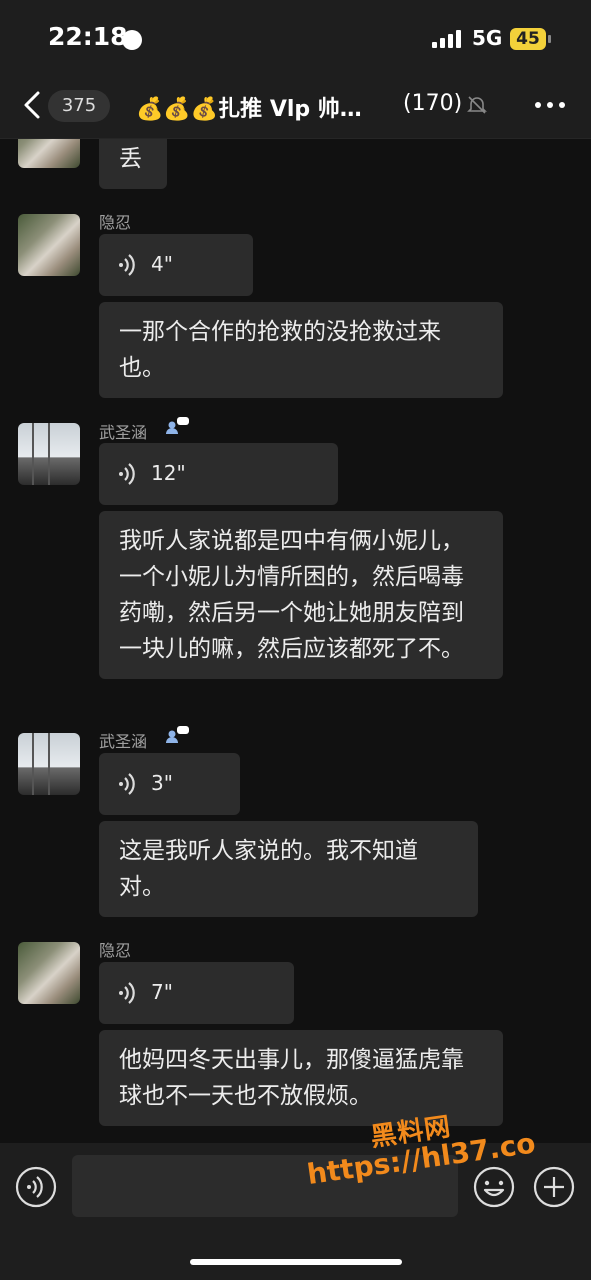 Image resolution: width=591 pixels, height=1280 pixels. Describe the element at coordinates (176, 265) in the screenshot. I see `voice-message: 4"` at that location.